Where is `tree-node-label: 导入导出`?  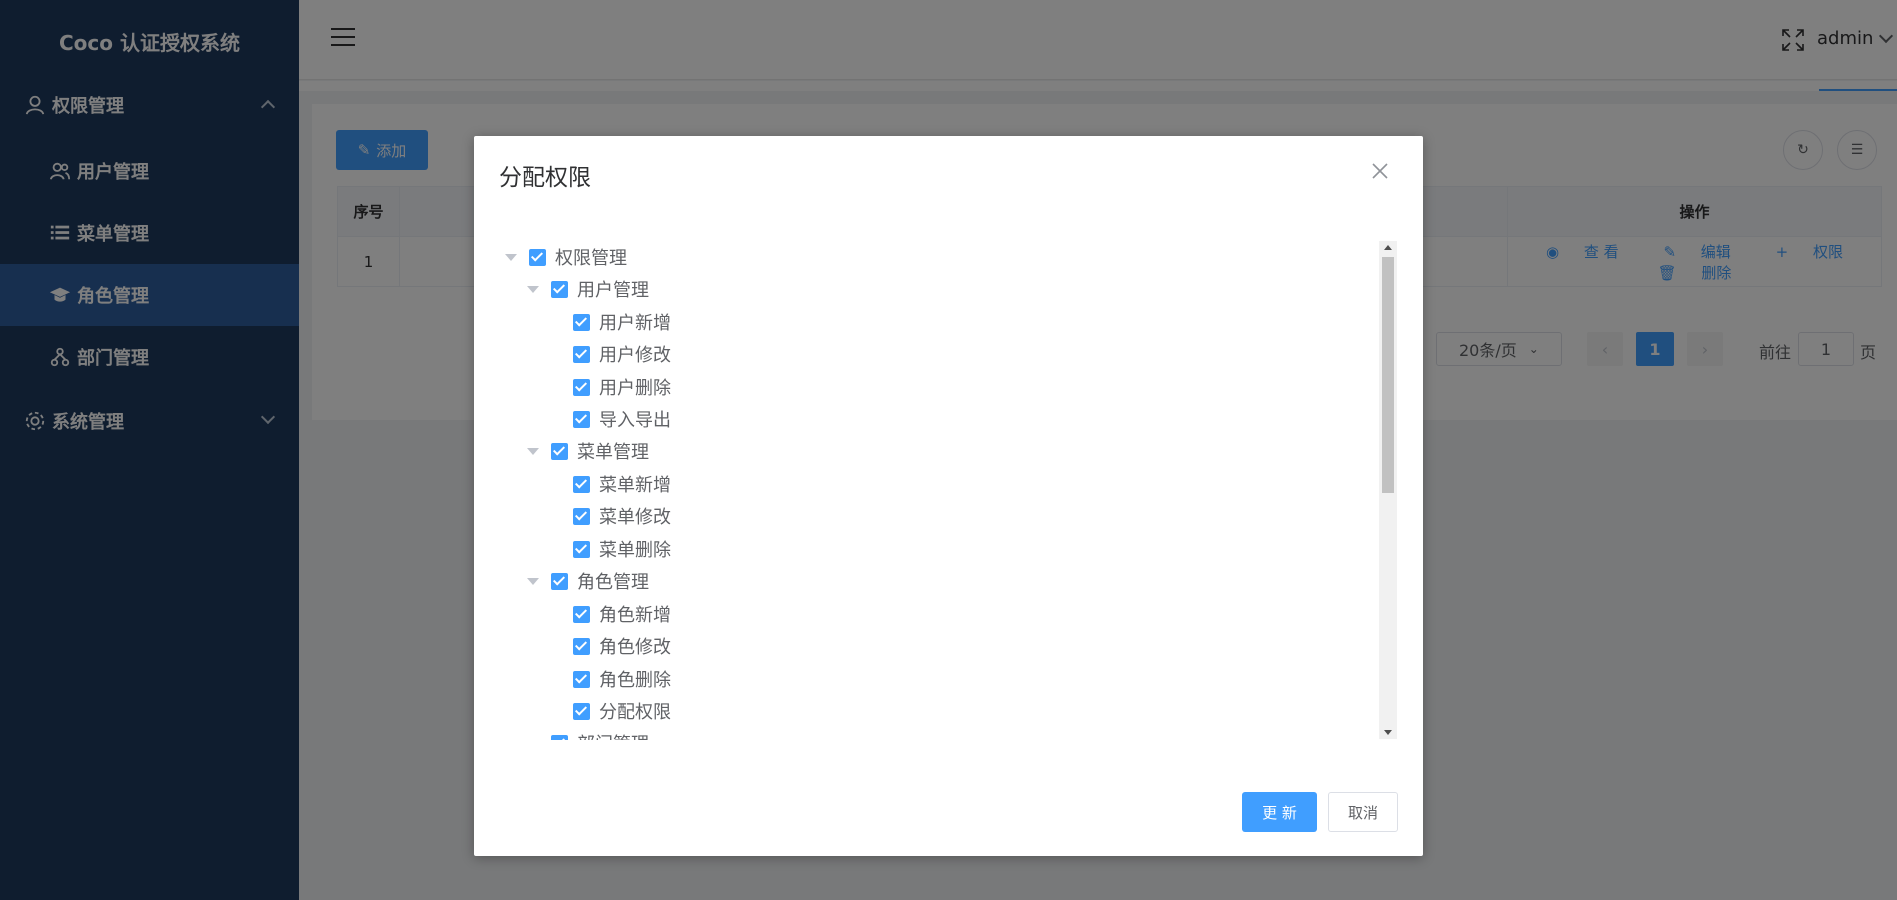 tree-node-label: 导入导出 is located at coordinates (635, 420).